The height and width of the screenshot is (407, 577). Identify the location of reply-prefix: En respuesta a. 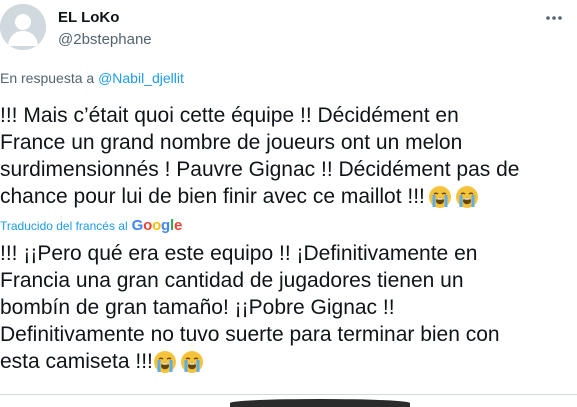
(47, 78).